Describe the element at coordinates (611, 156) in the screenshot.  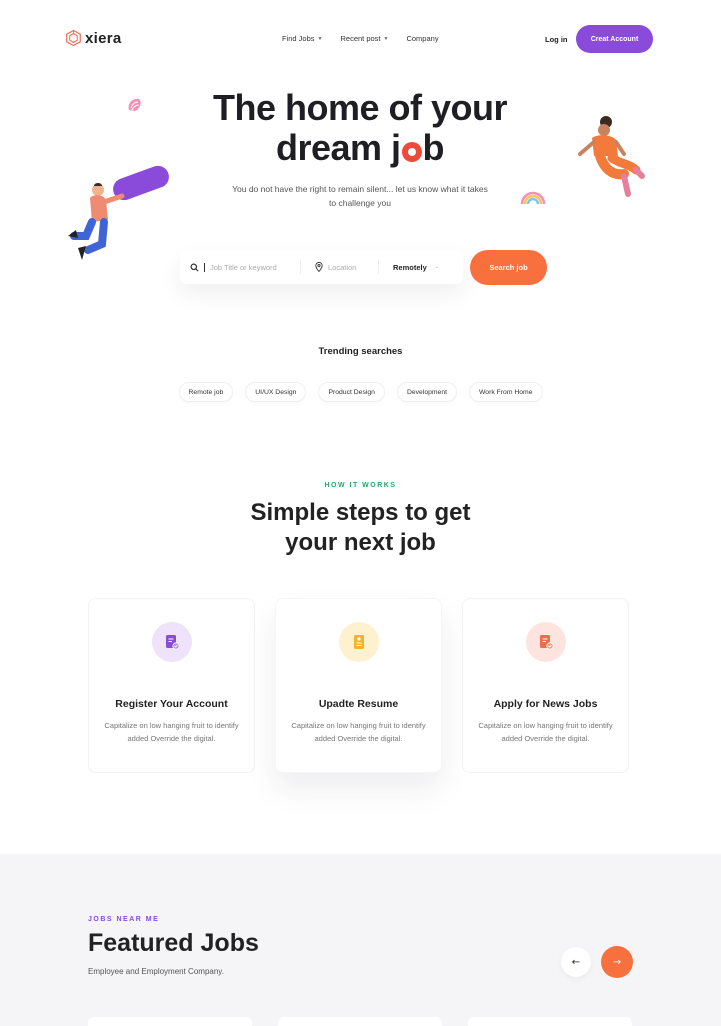
I see `floating-woman-illustration-icon` at that location.